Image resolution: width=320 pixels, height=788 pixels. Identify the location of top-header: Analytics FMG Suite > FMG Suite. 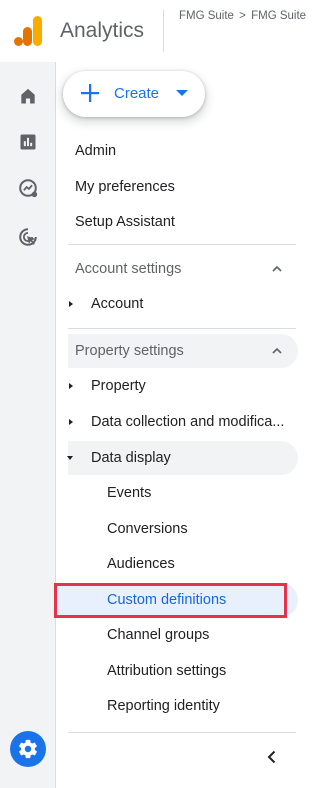
(159, 31).